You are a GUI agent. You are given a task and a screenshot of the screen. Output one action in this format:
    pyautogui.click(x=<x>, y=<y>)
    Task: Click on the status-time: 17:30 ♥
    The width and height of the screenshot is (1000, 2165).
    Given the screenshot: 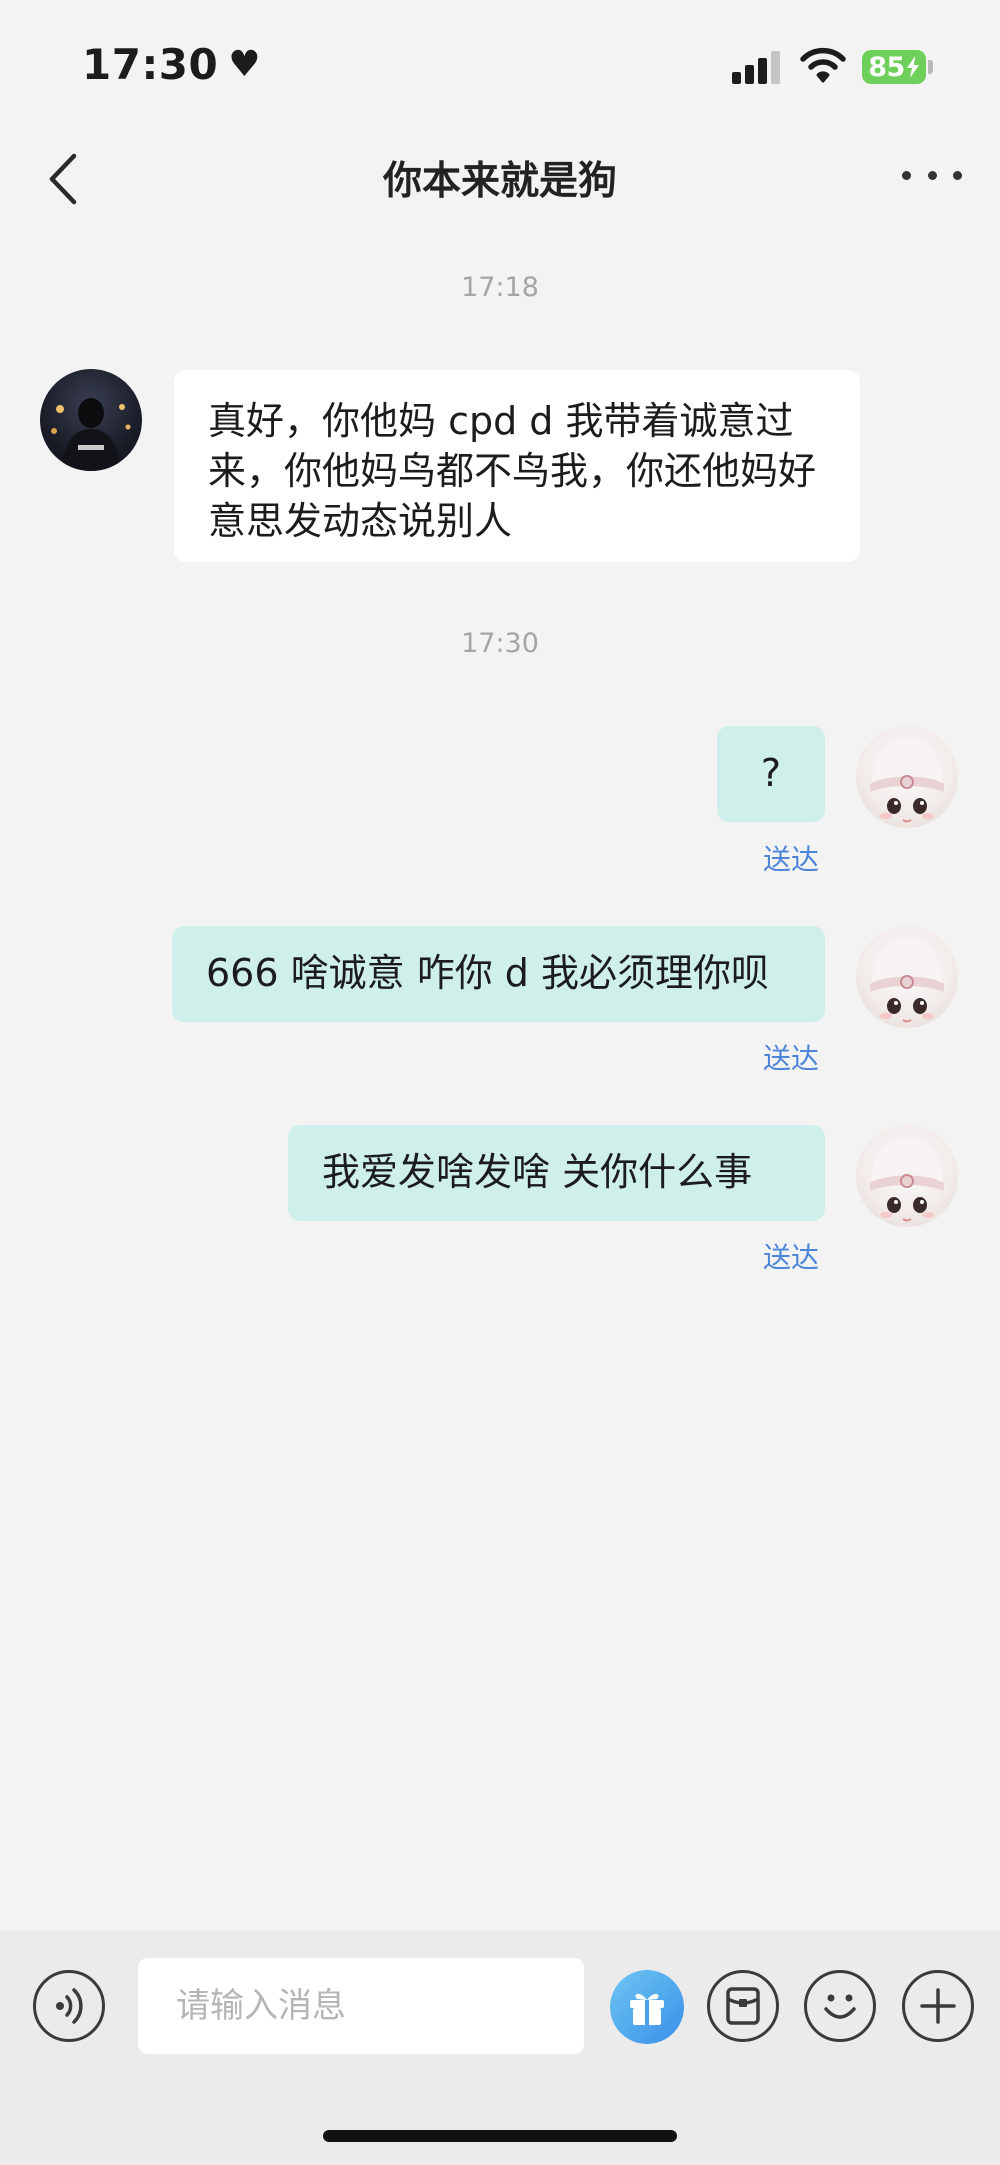 What is the action you would take?
    pyautogui.click(x=171, y=64)
    